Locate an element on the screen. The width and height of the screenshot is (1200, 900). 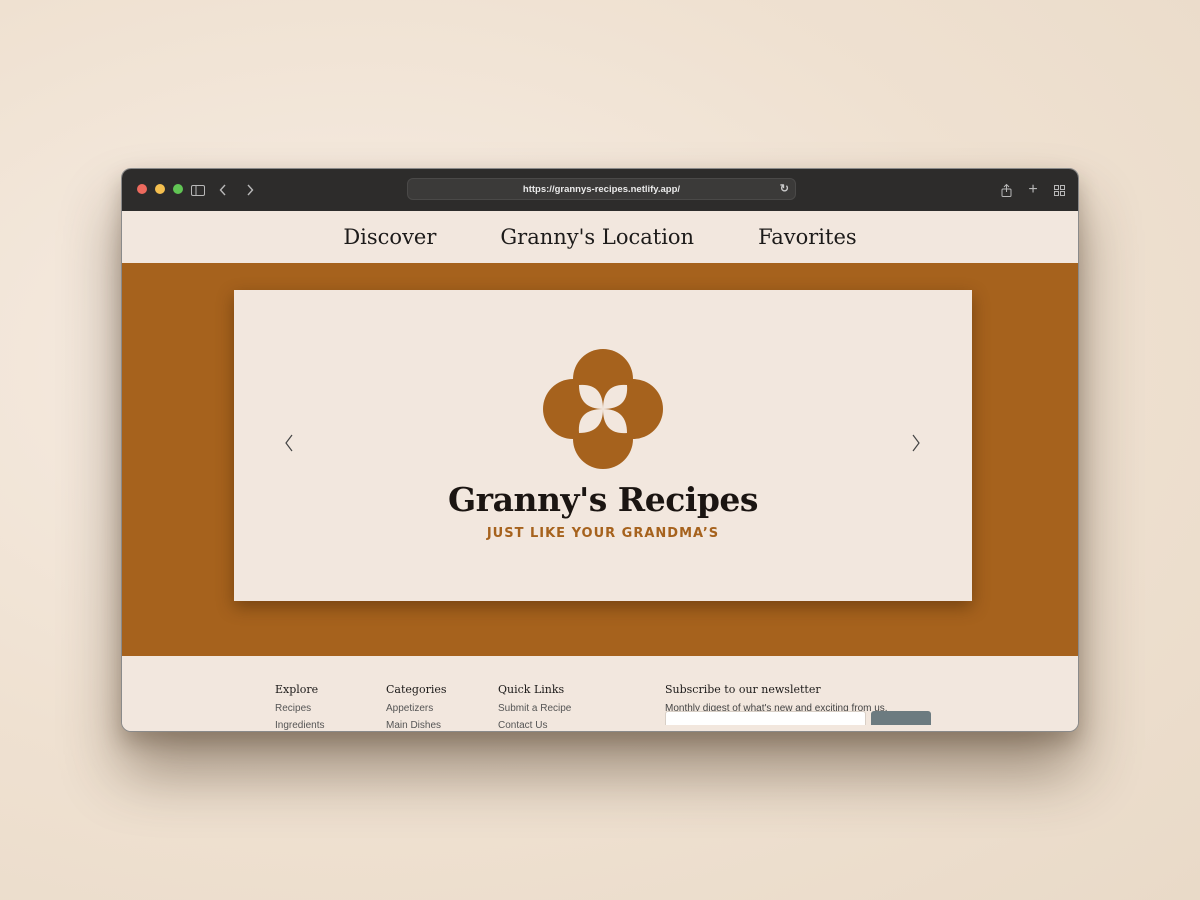
nav-grannys-location: Granny's Location is located at coordinates (597, 237).